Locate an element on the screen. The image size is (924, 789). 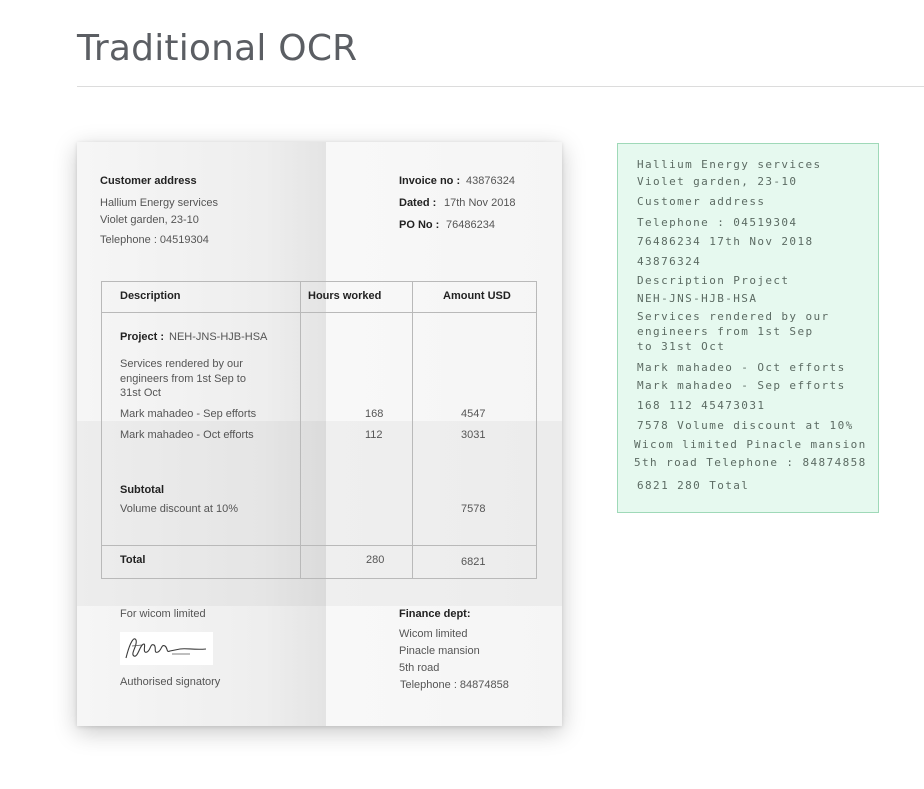
po-label: PO No : is located at coordinates (419, 225).